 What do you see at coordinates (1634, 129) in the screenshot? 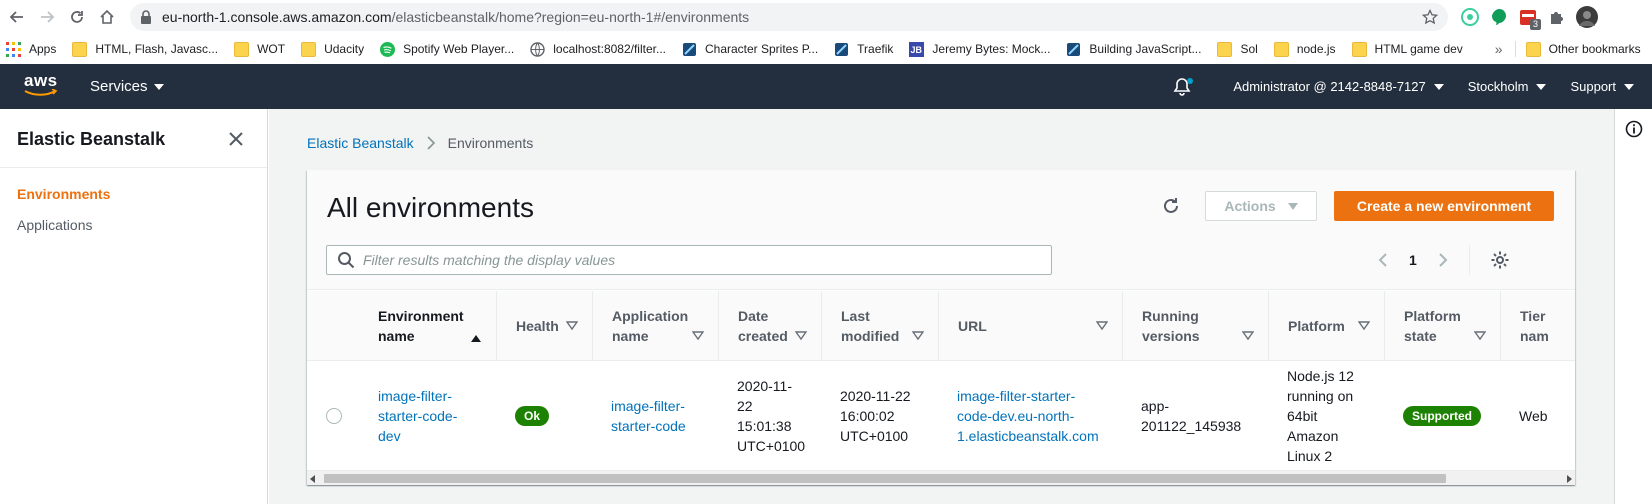
I see `info-icon` at bounding box center [1634, 129].